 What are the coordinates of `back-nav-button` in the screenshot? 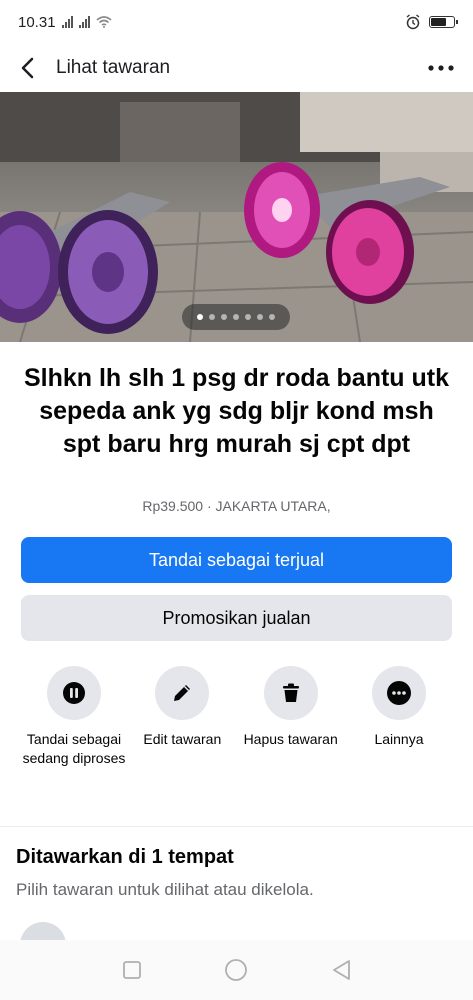 It's located at (341, 970).